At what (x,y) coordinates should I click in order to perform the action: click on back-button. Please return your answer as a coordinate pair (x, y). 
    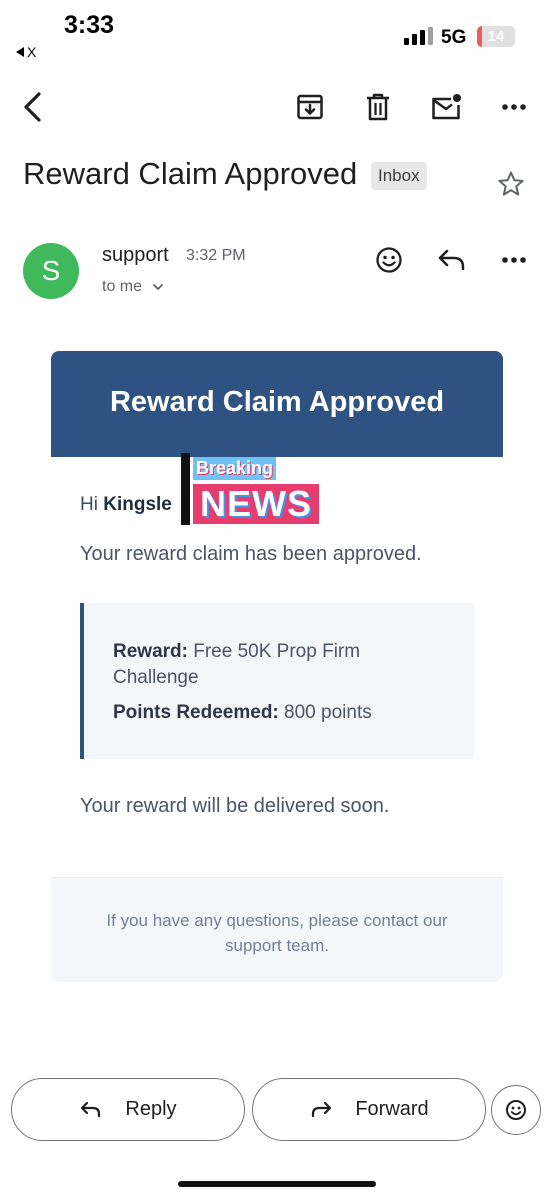
    Looking at the image, I should click on (32, 107).